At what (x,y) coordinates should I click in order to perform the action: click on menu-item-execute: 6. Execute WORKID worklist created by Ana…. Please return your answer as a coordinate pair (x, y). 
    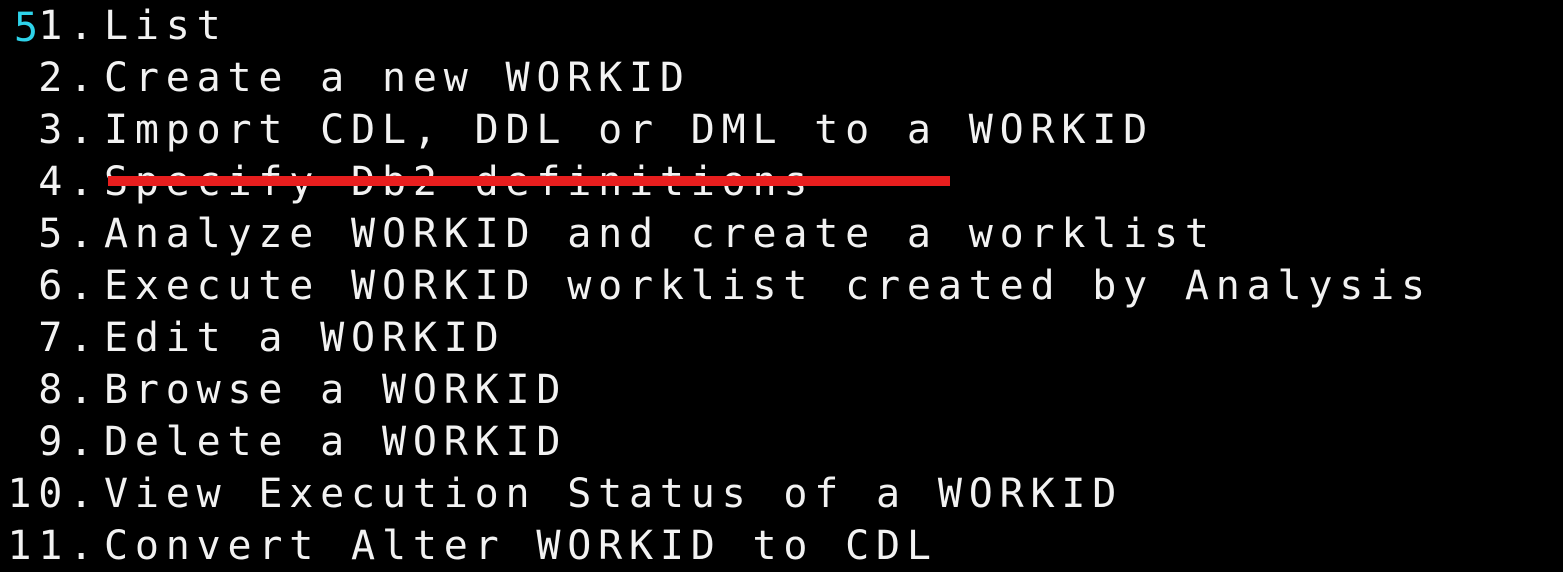
    Looking at the image, I should click on (716, 286).